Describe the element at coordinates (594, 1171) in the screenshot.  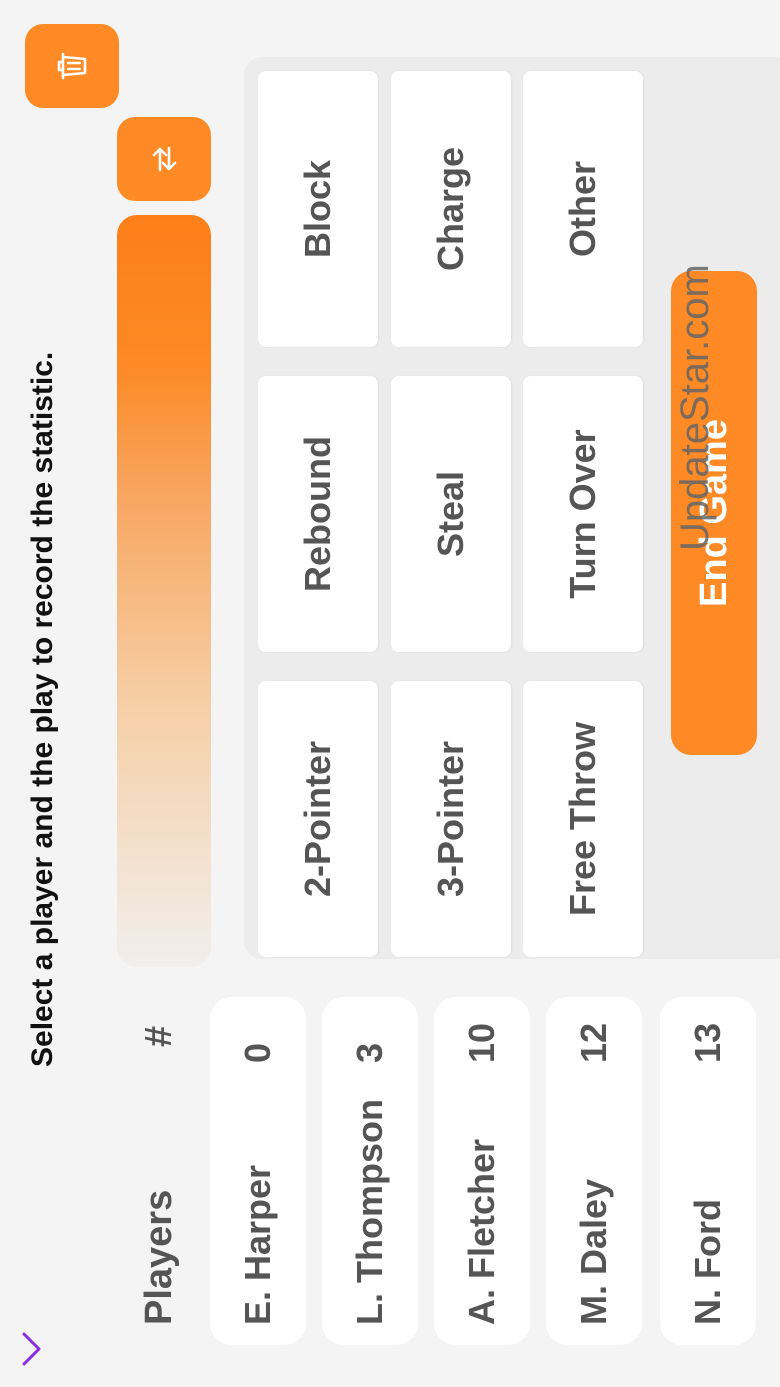
I see `player-card: M. Daley 12` at that location.